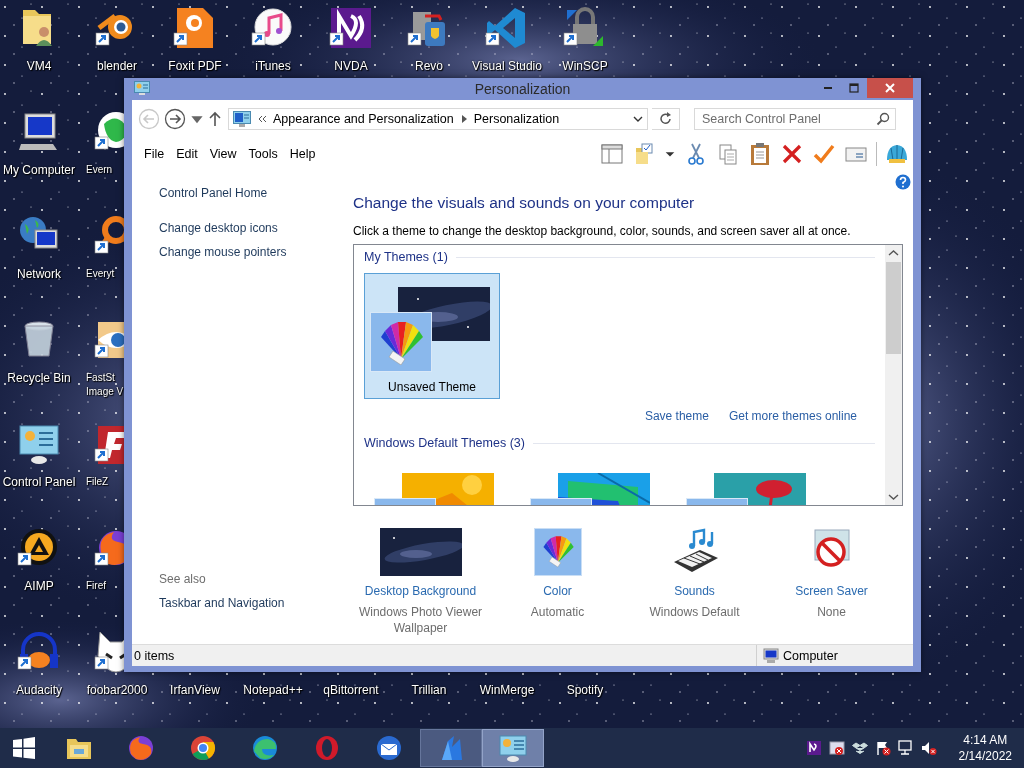  What do you see at coordinates (813, 748) in the screenshot?
I see `square-logo-icon` at bounding box center [813, 748].